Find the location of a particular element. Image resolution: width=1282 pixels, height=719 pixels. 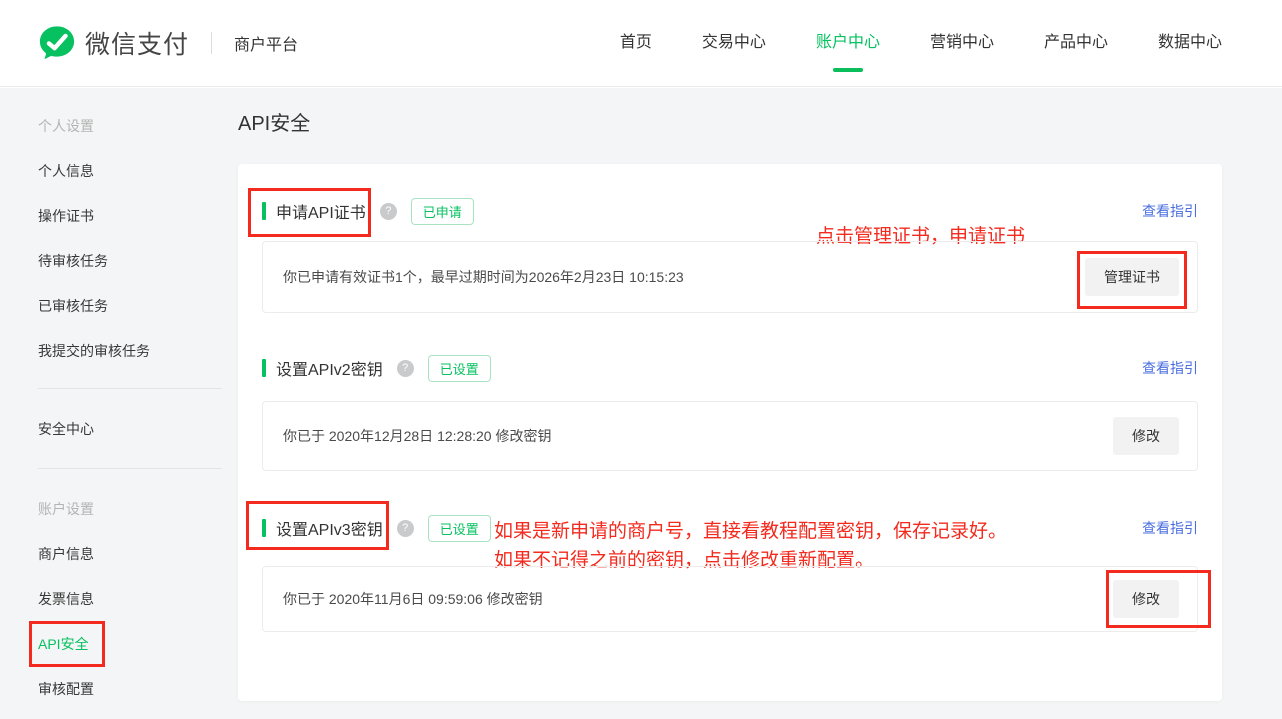

sidebar-item-personal-info: 个人信息 is located at coordinates (111, 171).